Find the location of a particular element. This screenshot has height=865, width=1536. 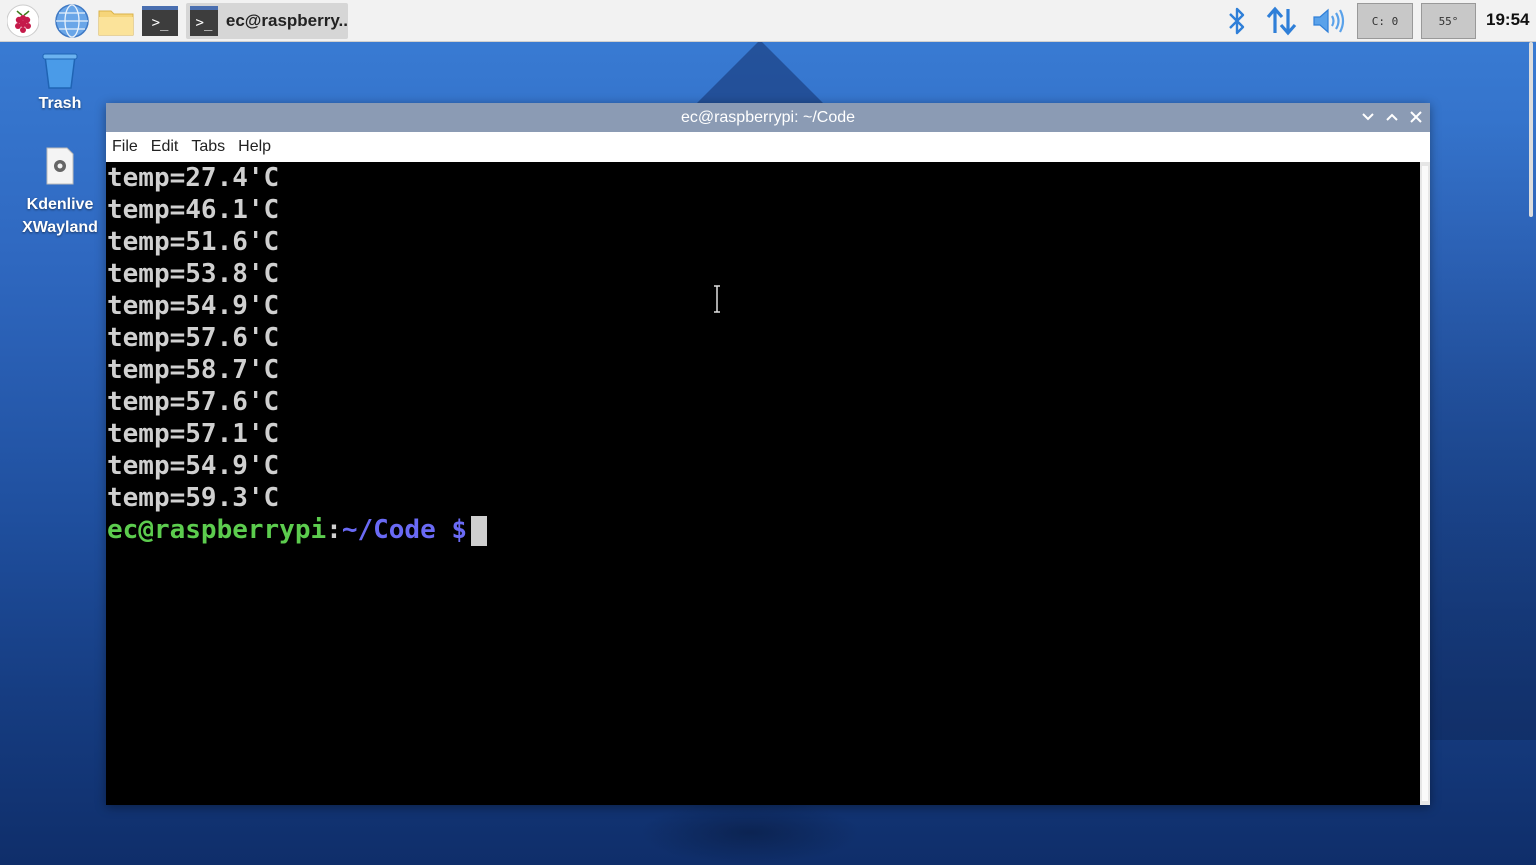

menu-tabs: Tabs is located at coordinates (208, 147).